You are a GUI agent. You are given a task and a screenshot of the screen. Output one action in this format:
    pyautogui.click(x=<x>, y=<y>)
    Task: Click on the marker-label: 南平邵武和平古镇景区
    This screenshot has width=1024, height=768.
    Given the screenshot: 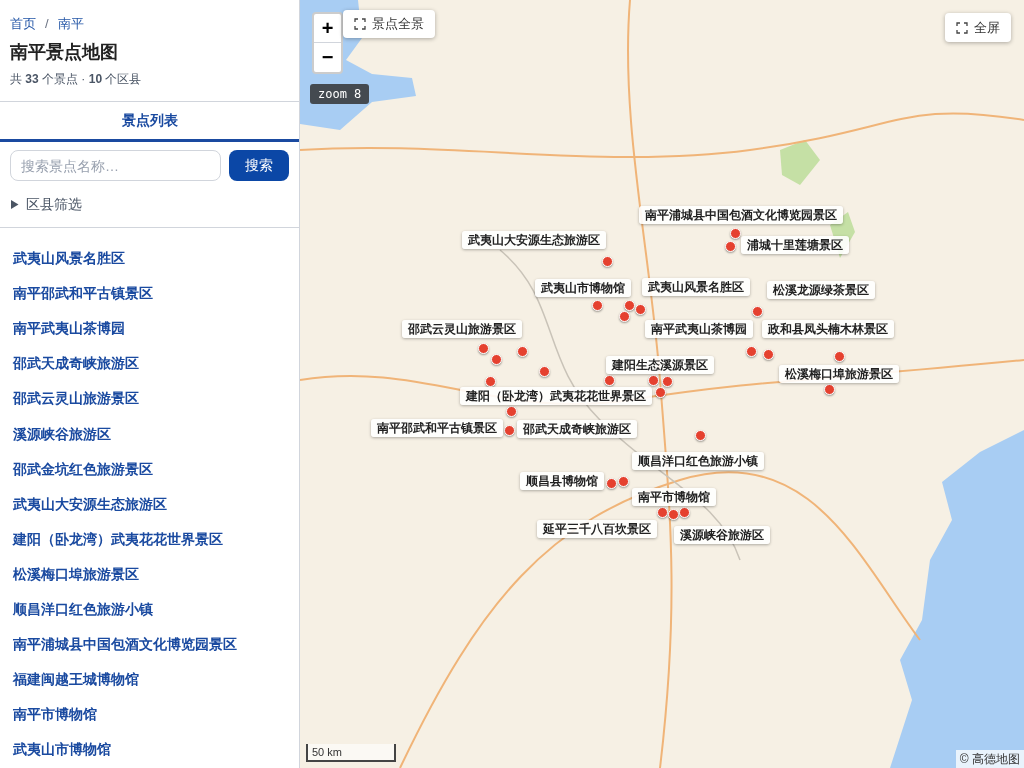 What is the action you would take?
    pyautogui.click(x=437, y=428)
    